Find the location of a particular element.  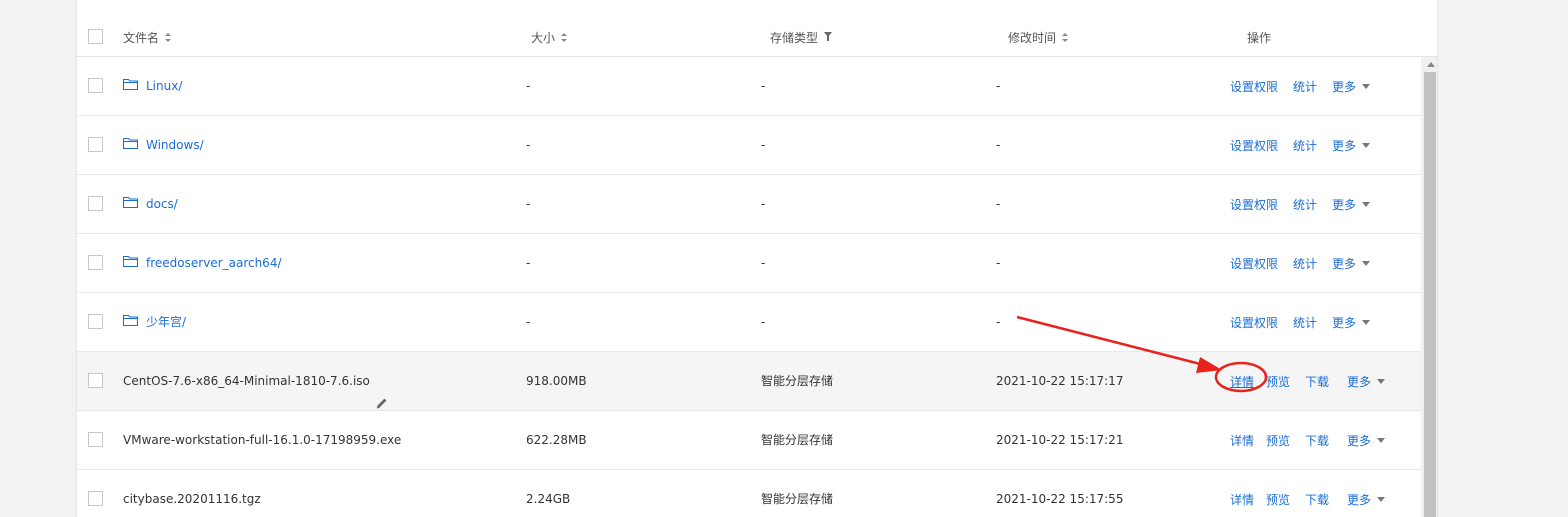

table-row: freedoserver_aarch64/ - - - 设置权限 统计 更多 is located at coordinates (749, 263).